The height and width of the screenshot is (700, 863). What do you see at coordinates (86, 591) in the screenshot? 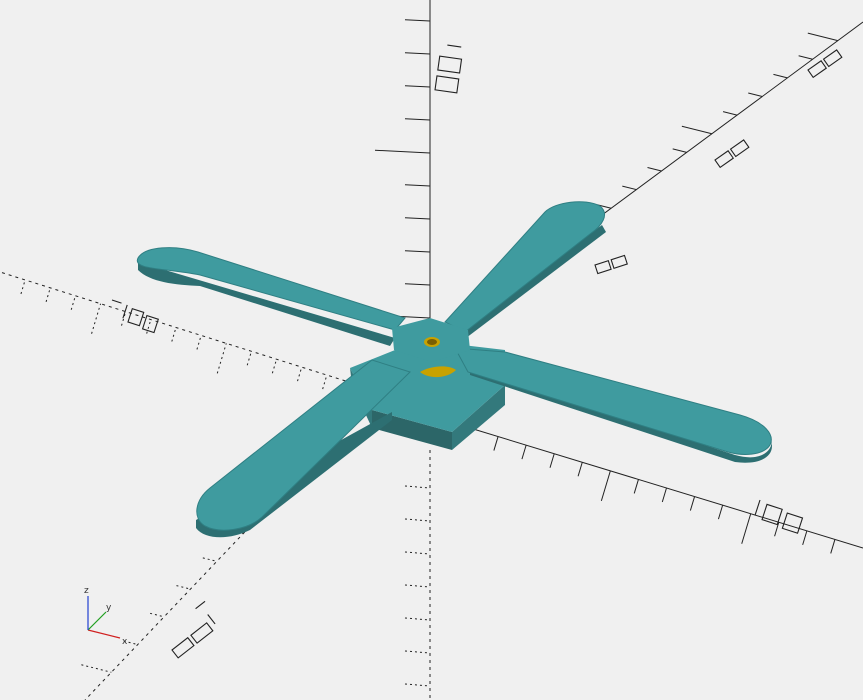
I see `gizmo-z-label: z` at bounding box center [86, 591].